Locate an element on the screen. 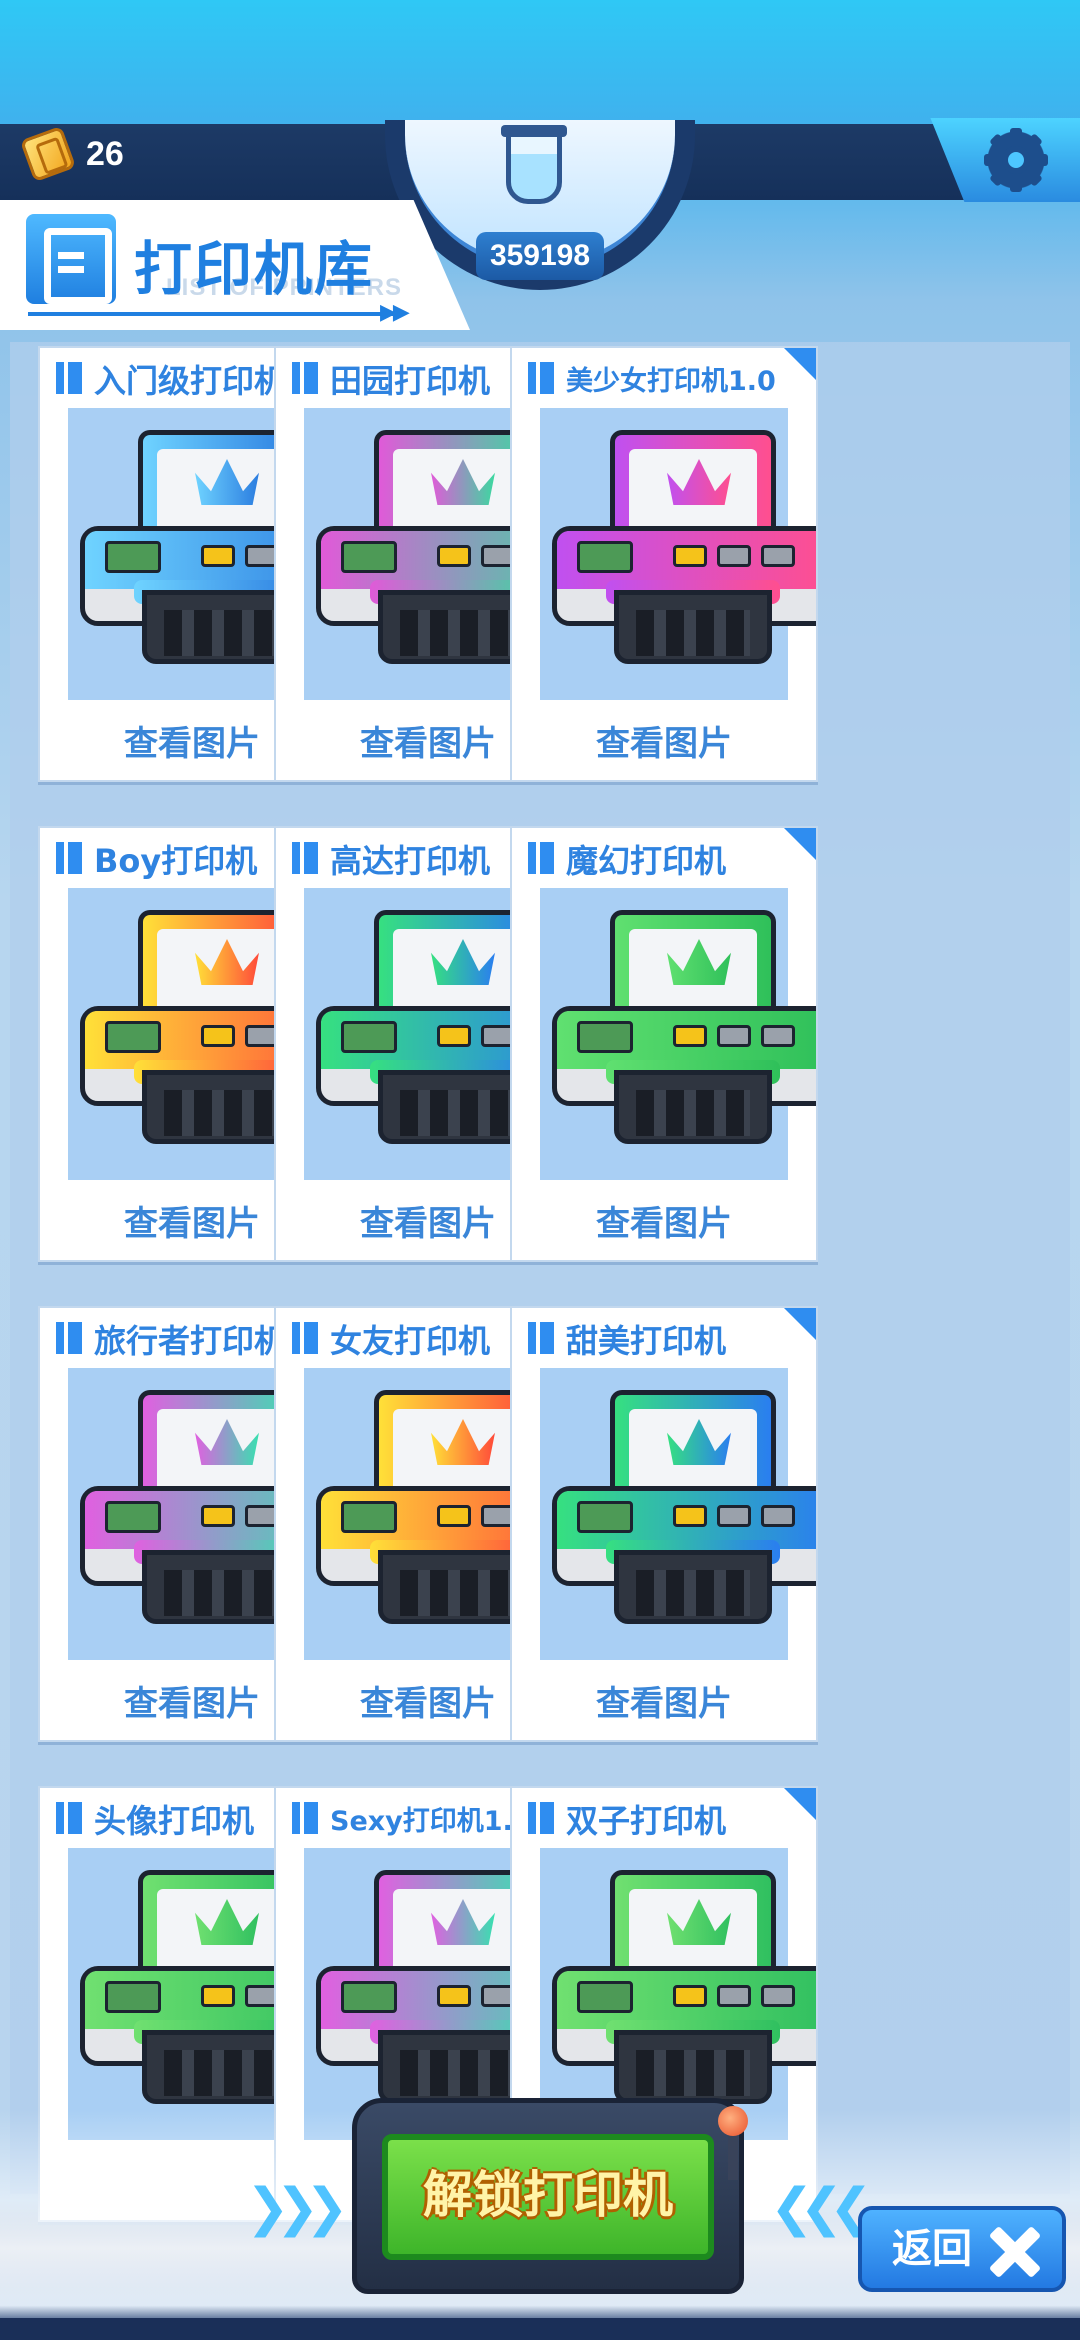 The height and width of the screenshot is (2340, 1080). printer-name: 头像打印机 is located at coordinates (174, 1821).